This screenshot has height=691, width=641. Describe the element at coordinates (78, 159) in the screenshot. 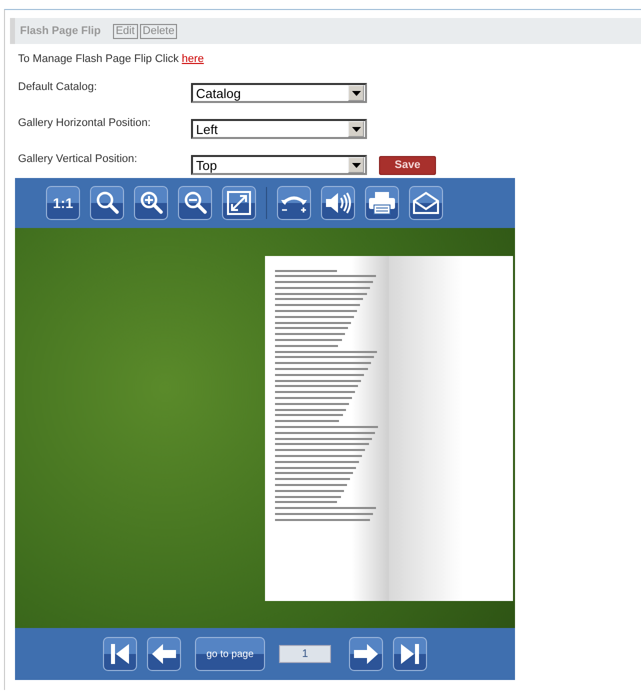

I see `setting-label: Gallery Vertical Position:` at that location.